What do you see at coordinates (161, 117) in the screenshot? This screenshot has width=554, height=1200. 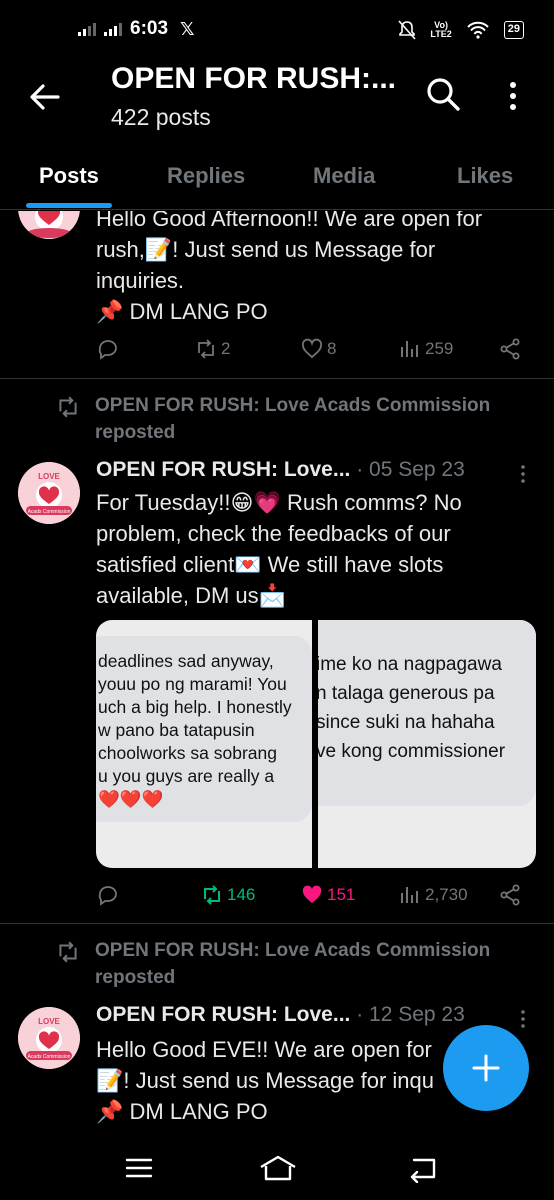 I see `post-count: 422 posts` at bounding box center [161, 117].